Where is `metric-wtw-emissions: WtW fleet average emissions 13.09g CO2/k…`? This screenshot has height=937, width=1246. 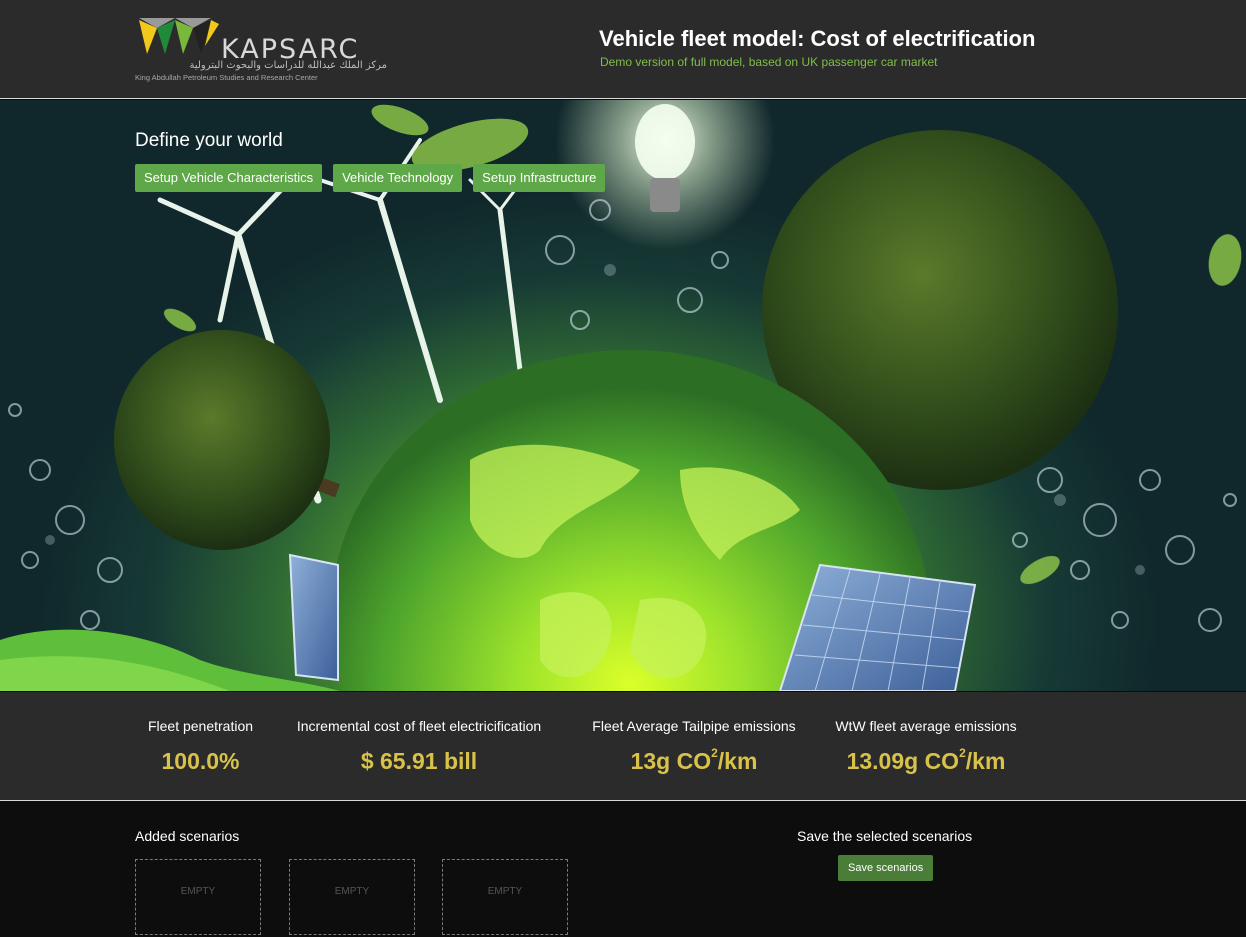
metric-wtw-emissions: WtW fleet average emissions 13.09g CO2/k… is located at coordinates (926, 746).